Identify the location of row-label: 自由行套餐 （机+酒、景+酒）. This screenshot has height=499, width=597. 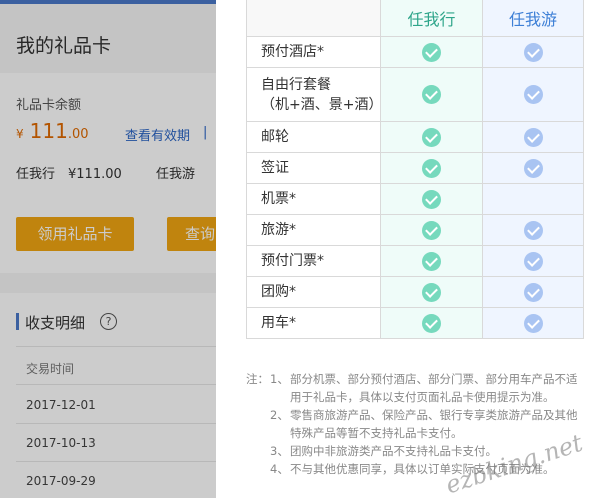
(314, 94).